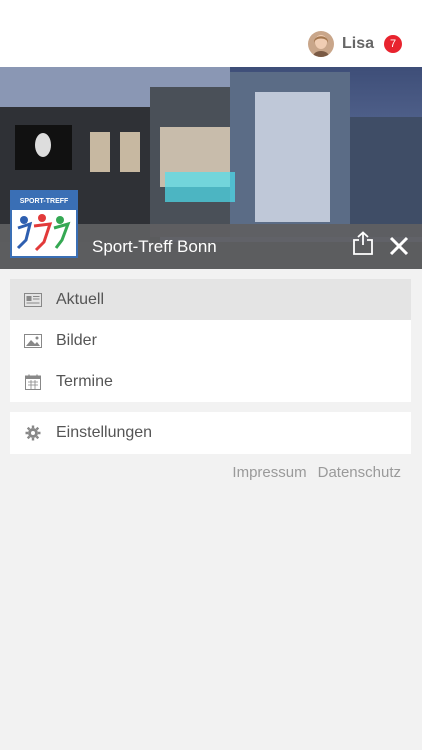  I want to click on menu-item-einstellungen: Einstellungen, so click(210, 433).